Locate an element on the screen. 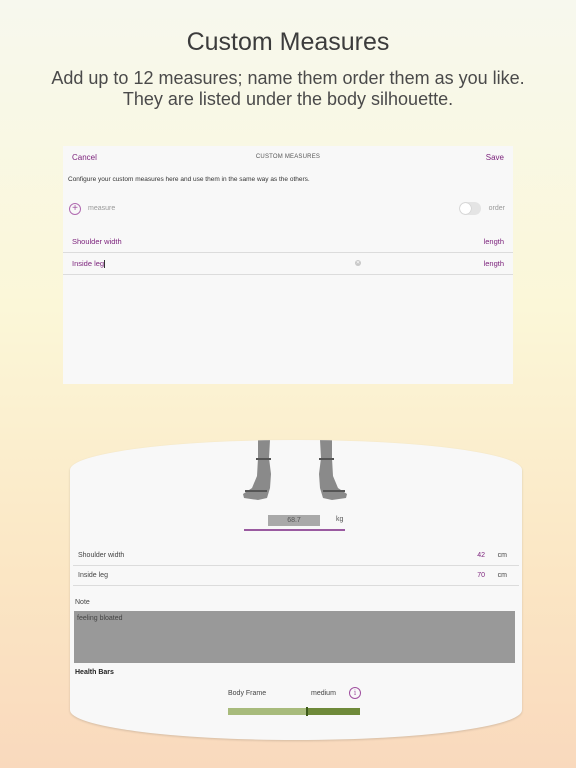 The width and height of the screenshot is (576, 768). body-frame-fill is located at coordinates (333, 711).